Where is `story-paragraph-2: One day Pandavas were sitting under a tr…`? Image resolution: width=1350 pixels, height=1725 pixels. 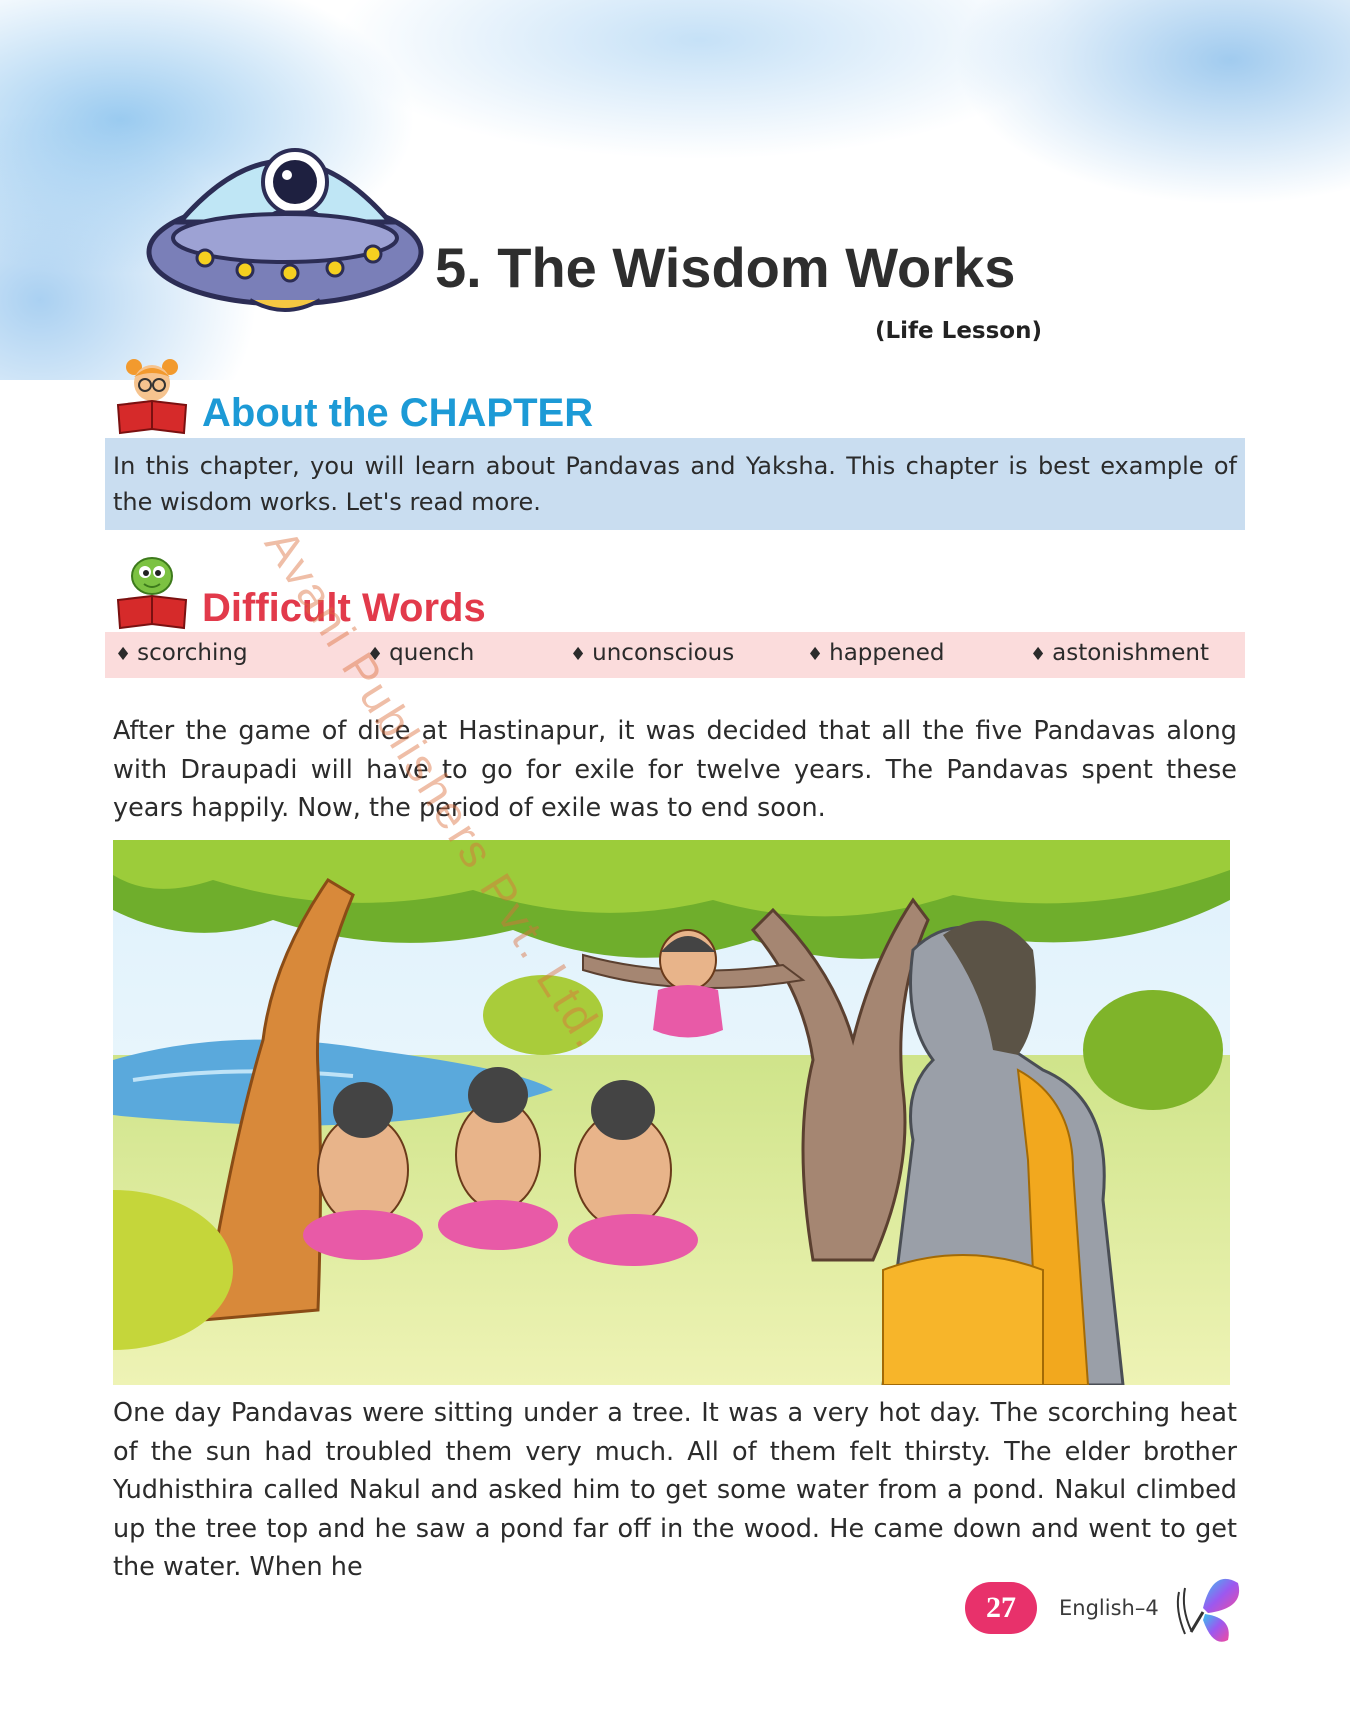 story-paragraph-2: One day Pandavas were sitting under a tr… is located at coordinates (675, 1490).